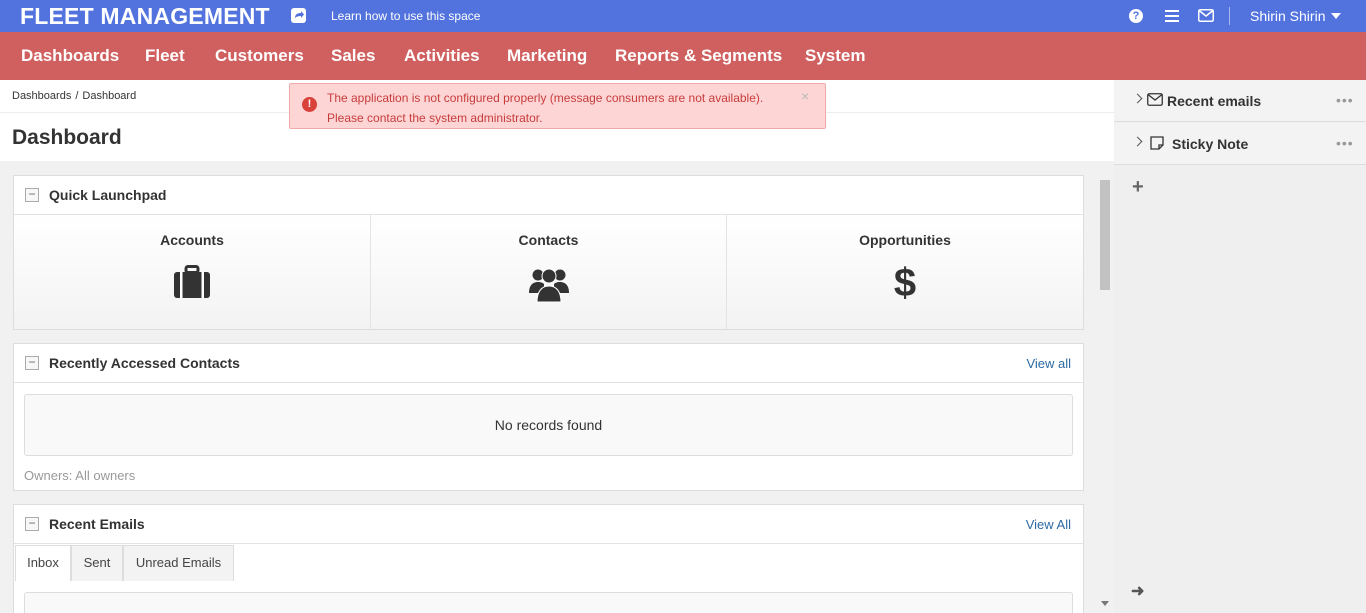 Image resolution: width=1366 pixels, height=613 pixels. What do you see at coordinates (905, 240) in the screenshot?
I see `launchpad-label: Opportunities` at bounding box center [905, 240].